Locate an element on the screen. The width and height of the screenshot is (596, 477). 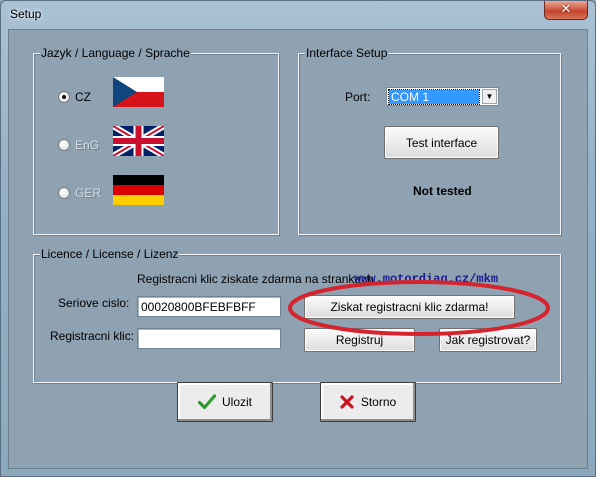
radio-cz-button is located at coordinates (64, 97).